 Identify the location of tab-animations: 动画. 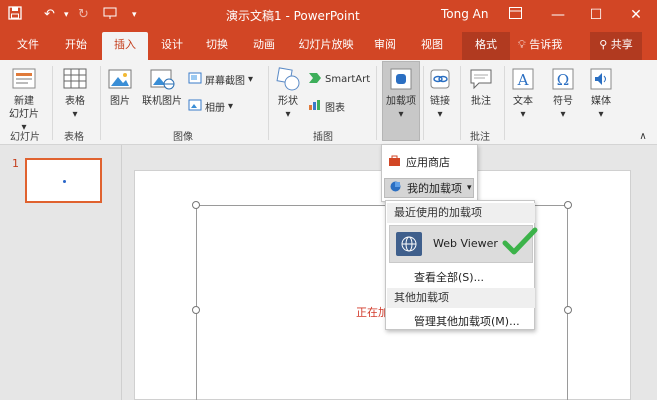
(264, 46).